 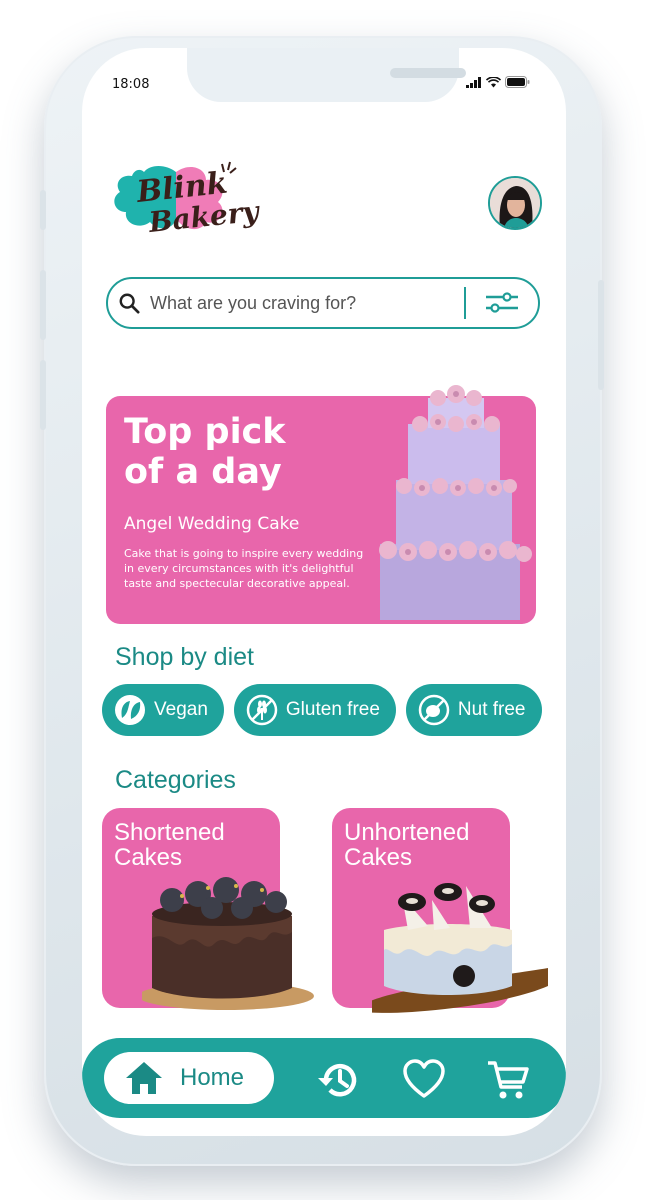 I want to click on wifi-icon, so click(x=493, y=82).